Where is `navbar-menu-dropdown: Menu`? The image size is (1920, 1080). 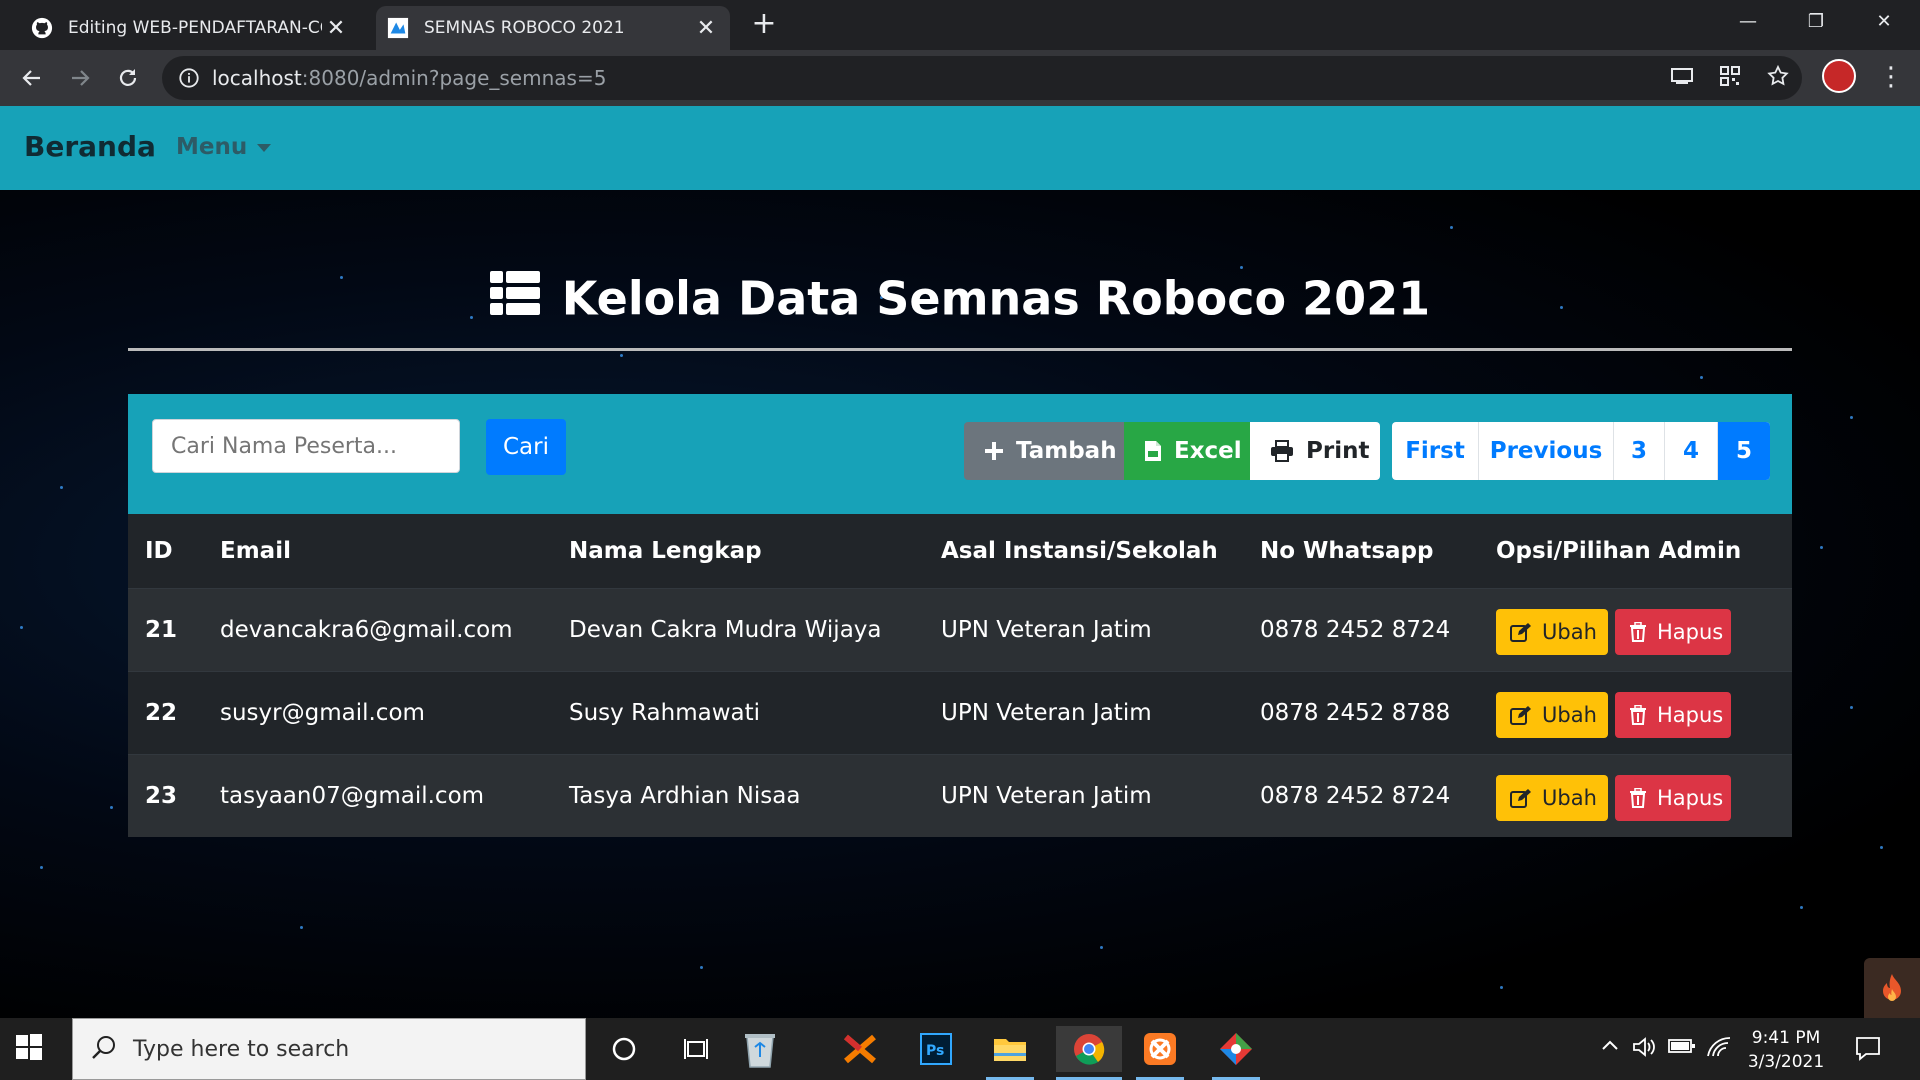 navbar-menu-dropdown: Menu is located at coordinates (224, 147).